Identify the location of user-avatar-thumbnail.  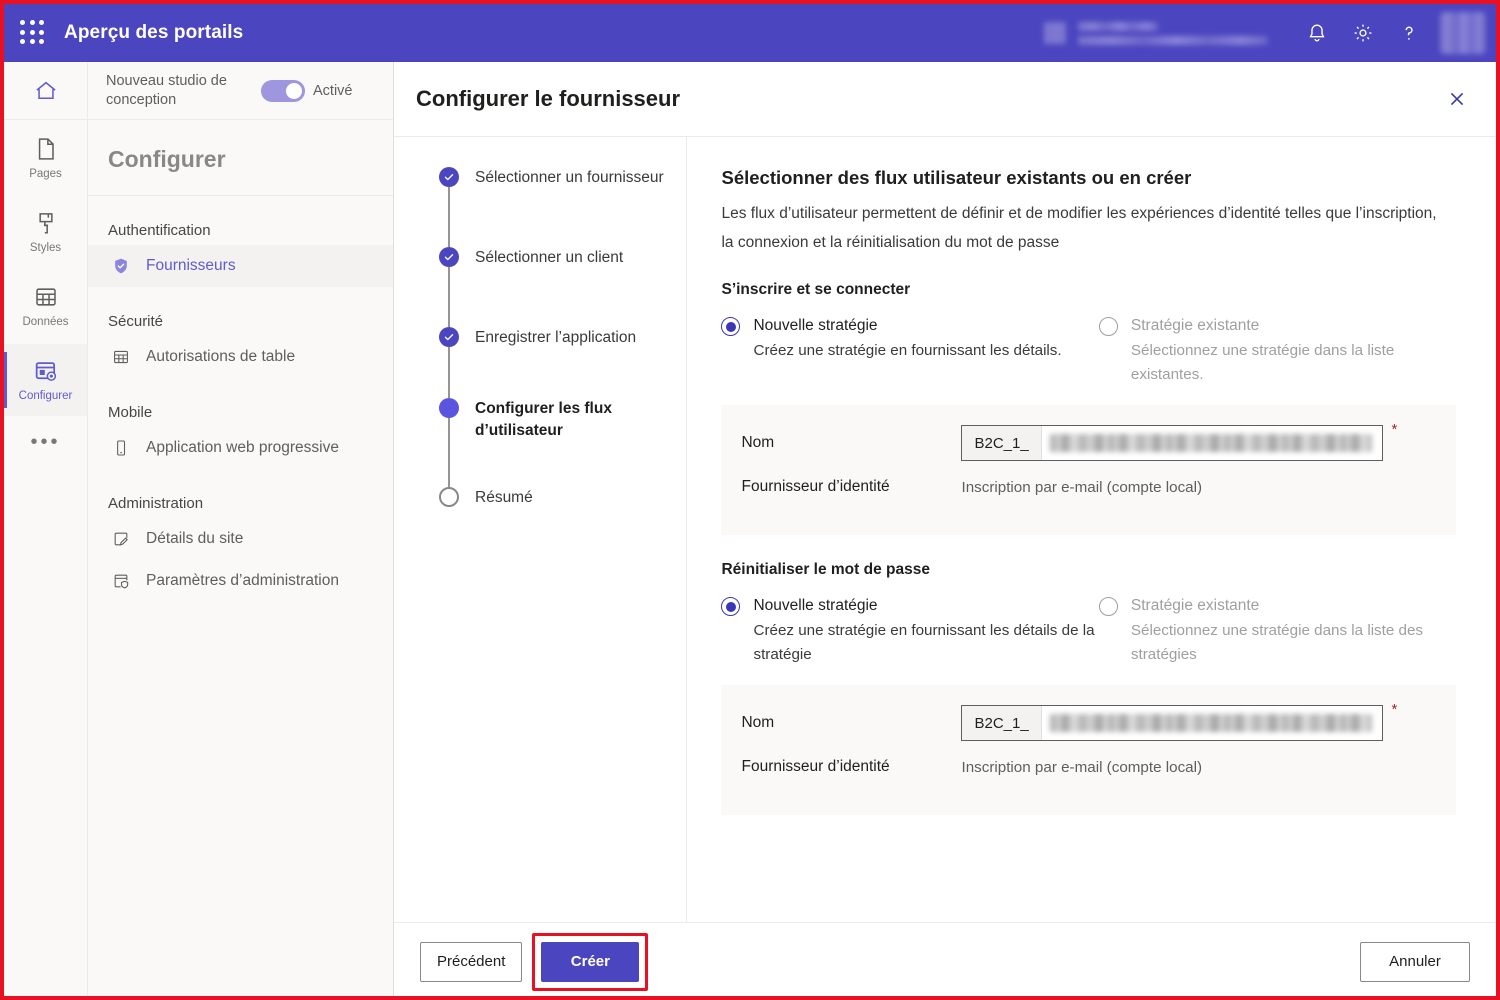
(1055, 33).